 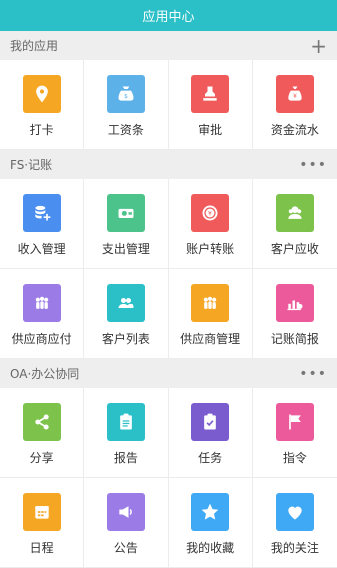 I want to click on app-tile: 我的关注, so click(x=294, y=523).